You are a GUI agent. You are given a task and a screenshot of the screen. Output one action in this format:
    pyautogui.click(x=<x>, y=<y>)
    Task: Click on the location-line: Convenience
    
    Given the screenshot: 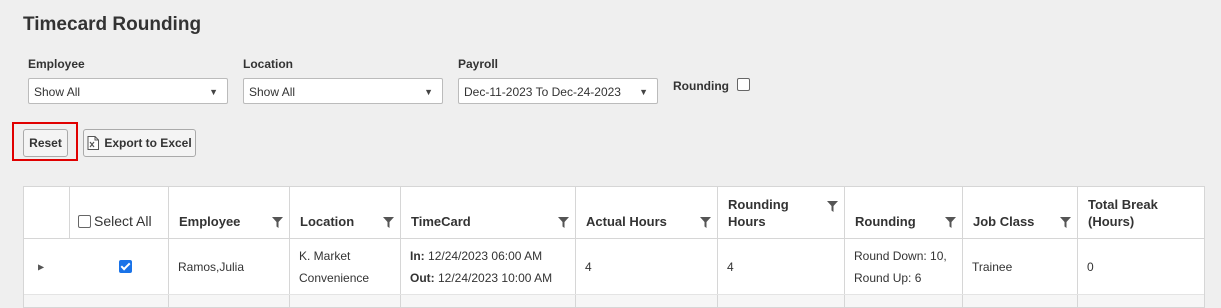 What is the action you would take?
    pyautogui.click(x=334, y=277)
    